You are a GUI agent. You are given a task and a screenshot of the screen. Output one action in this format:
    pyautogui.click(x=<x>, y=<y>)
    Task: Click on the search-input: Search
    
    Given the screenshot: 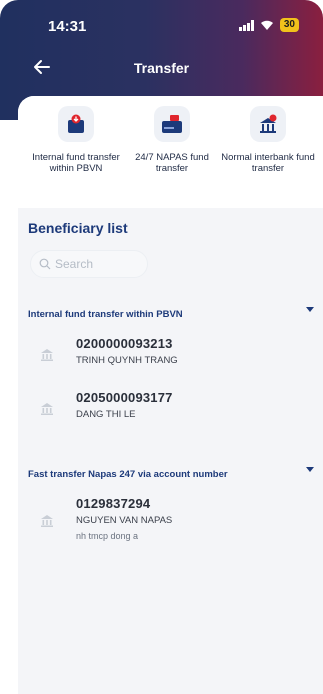 What is the action you would take?
    pyautogui.click(x=89, y=264)
    